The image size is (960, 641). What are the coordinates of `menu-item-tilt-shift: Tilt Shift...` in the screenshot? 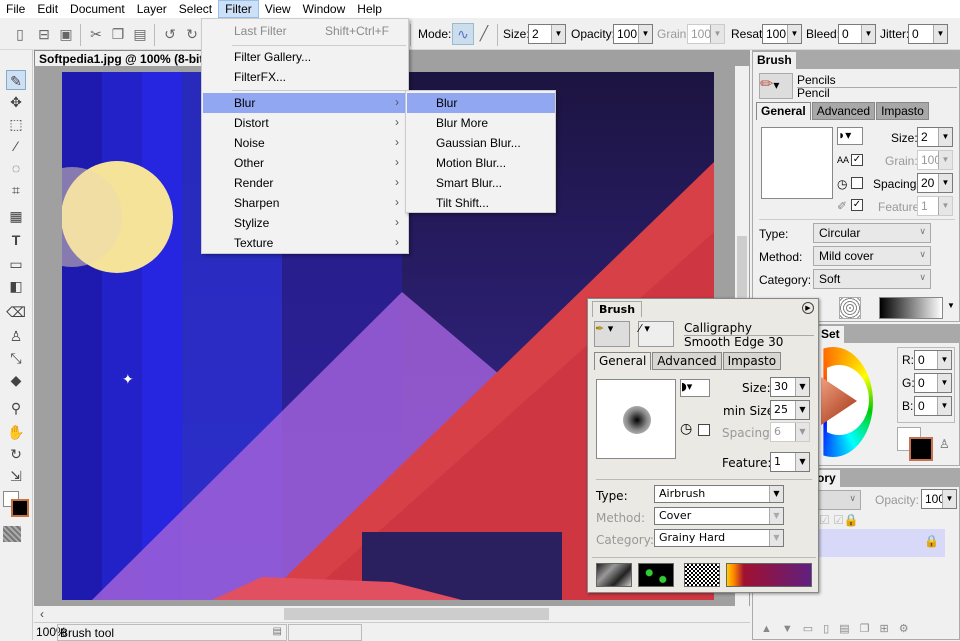 It's located at (481, 203).